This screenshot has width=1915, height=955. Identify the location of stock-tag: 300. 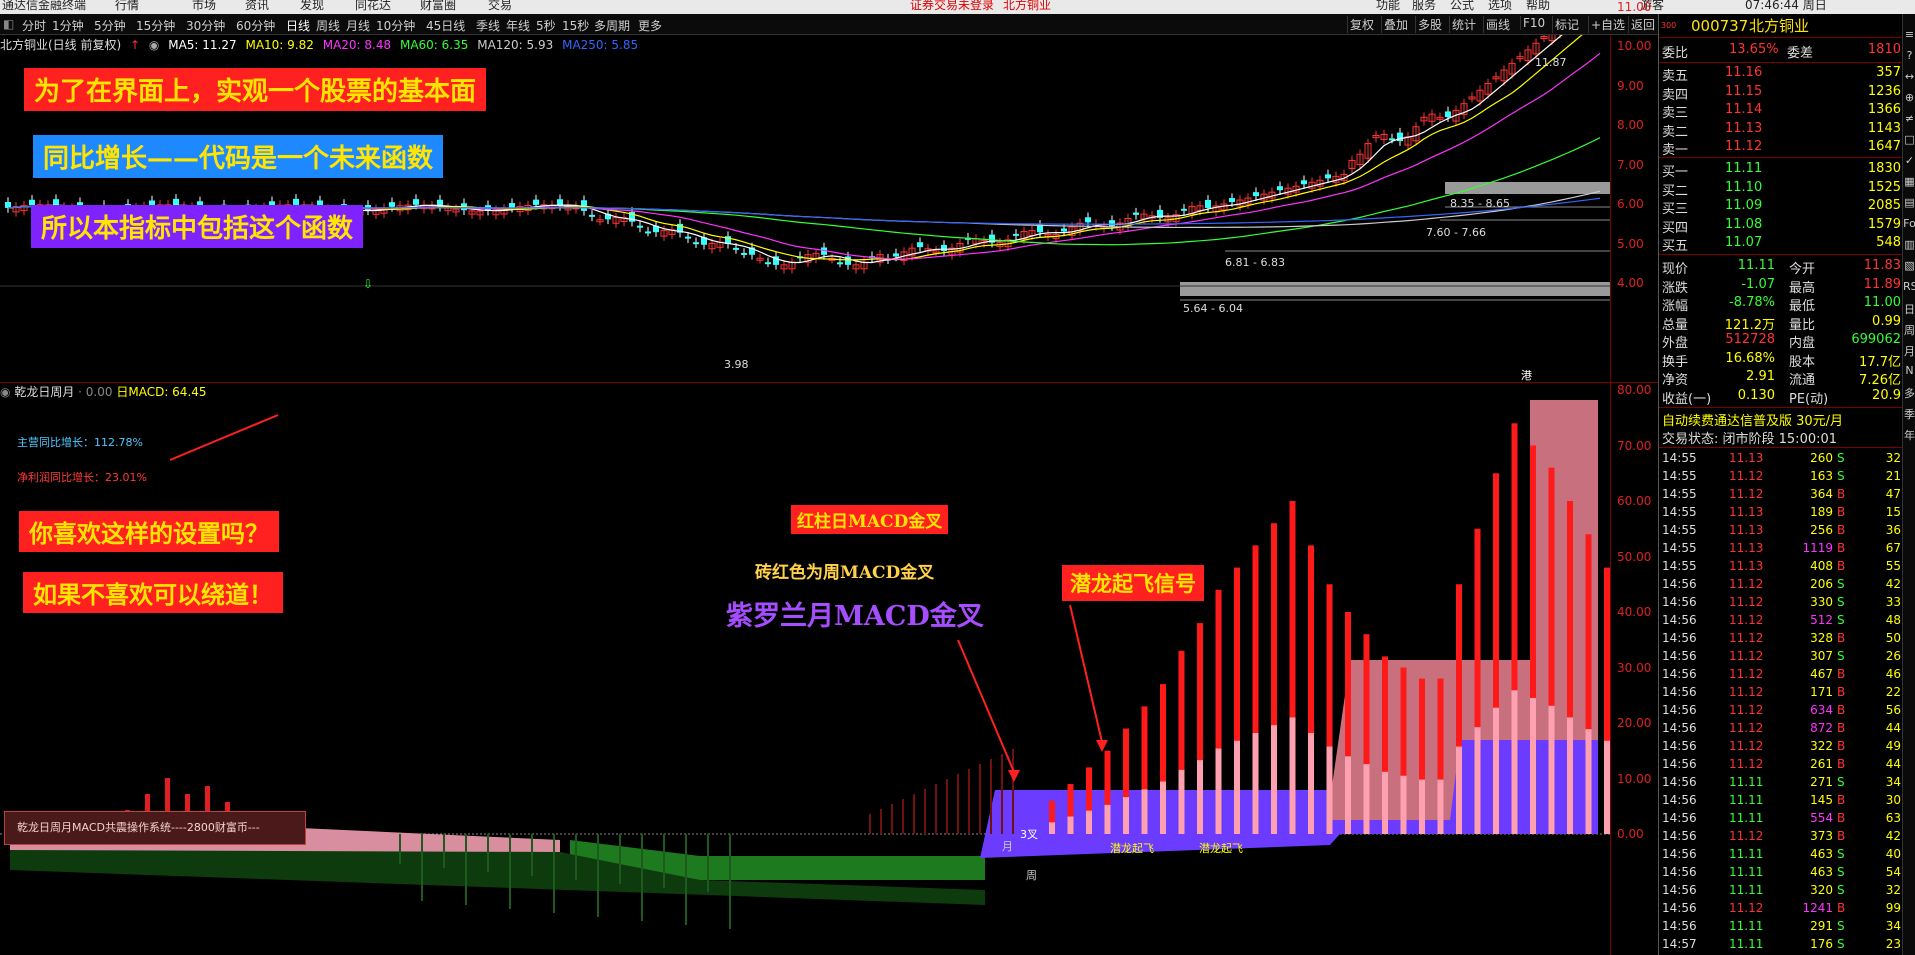
(1669, 25).